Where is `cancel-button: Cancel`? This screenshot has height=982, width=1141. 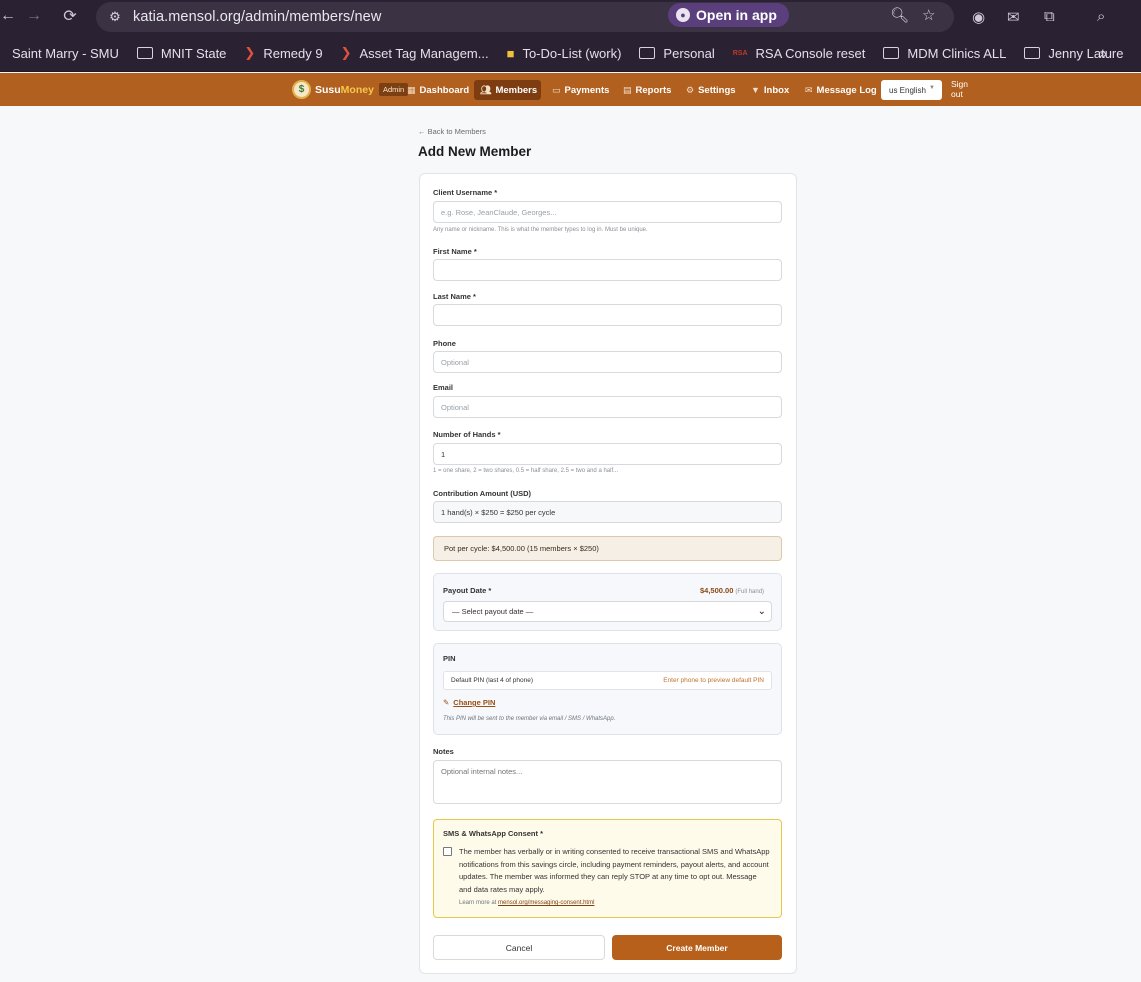 cancel-button: Cancel is located at coordinates (519, 947).